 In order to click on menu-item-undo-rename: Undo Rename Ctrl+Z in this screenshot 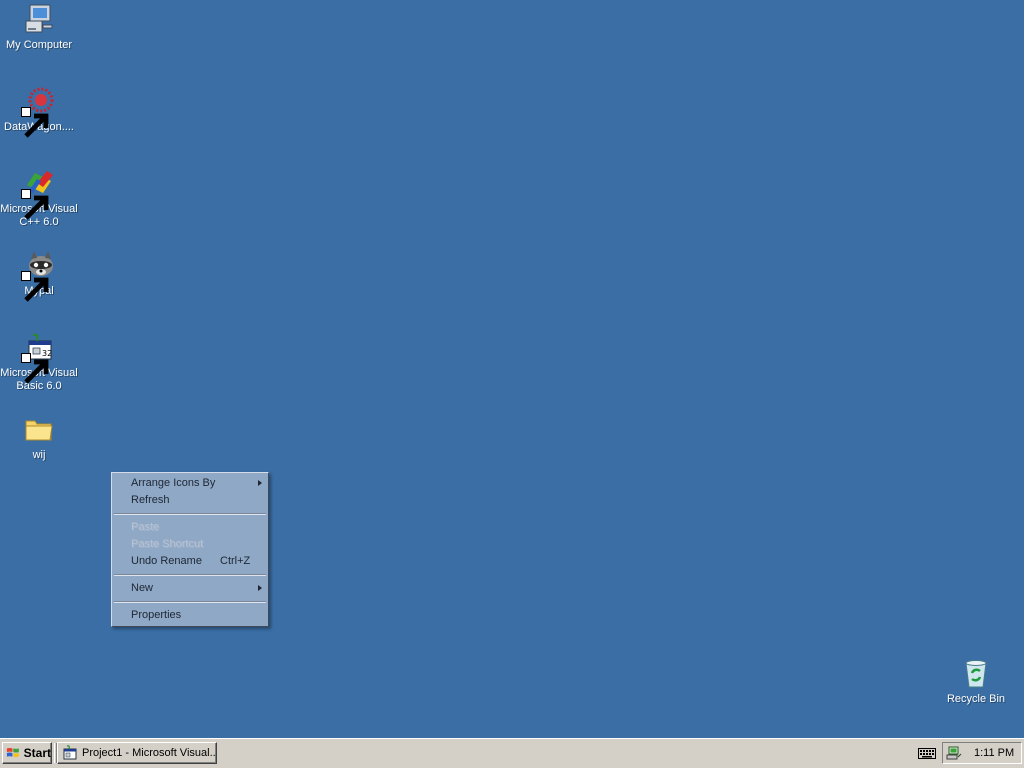, I will do `click(190, 561)`.